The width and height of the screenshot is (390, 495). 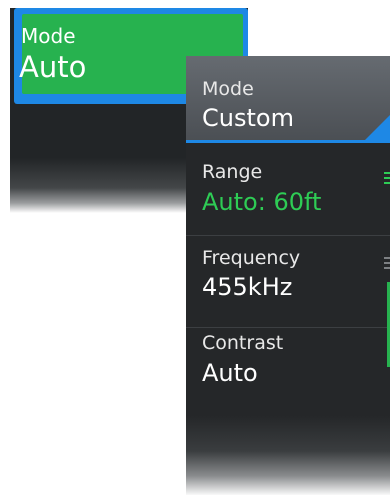 What do you see at coordinates (376, 129) in the screenshot?
I see `selection-corner-icon` at bounding box center [376, 129].